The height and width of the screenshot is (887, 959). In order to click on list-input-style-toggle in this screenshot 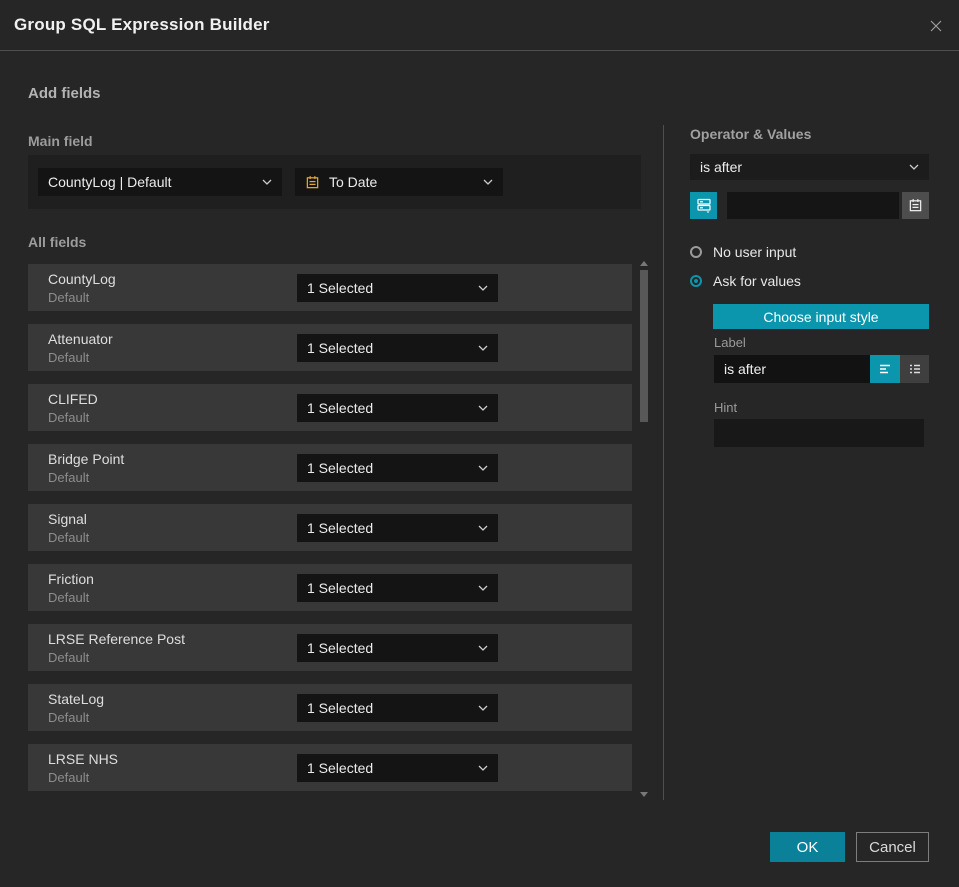, I will do `click(914, 369)`.